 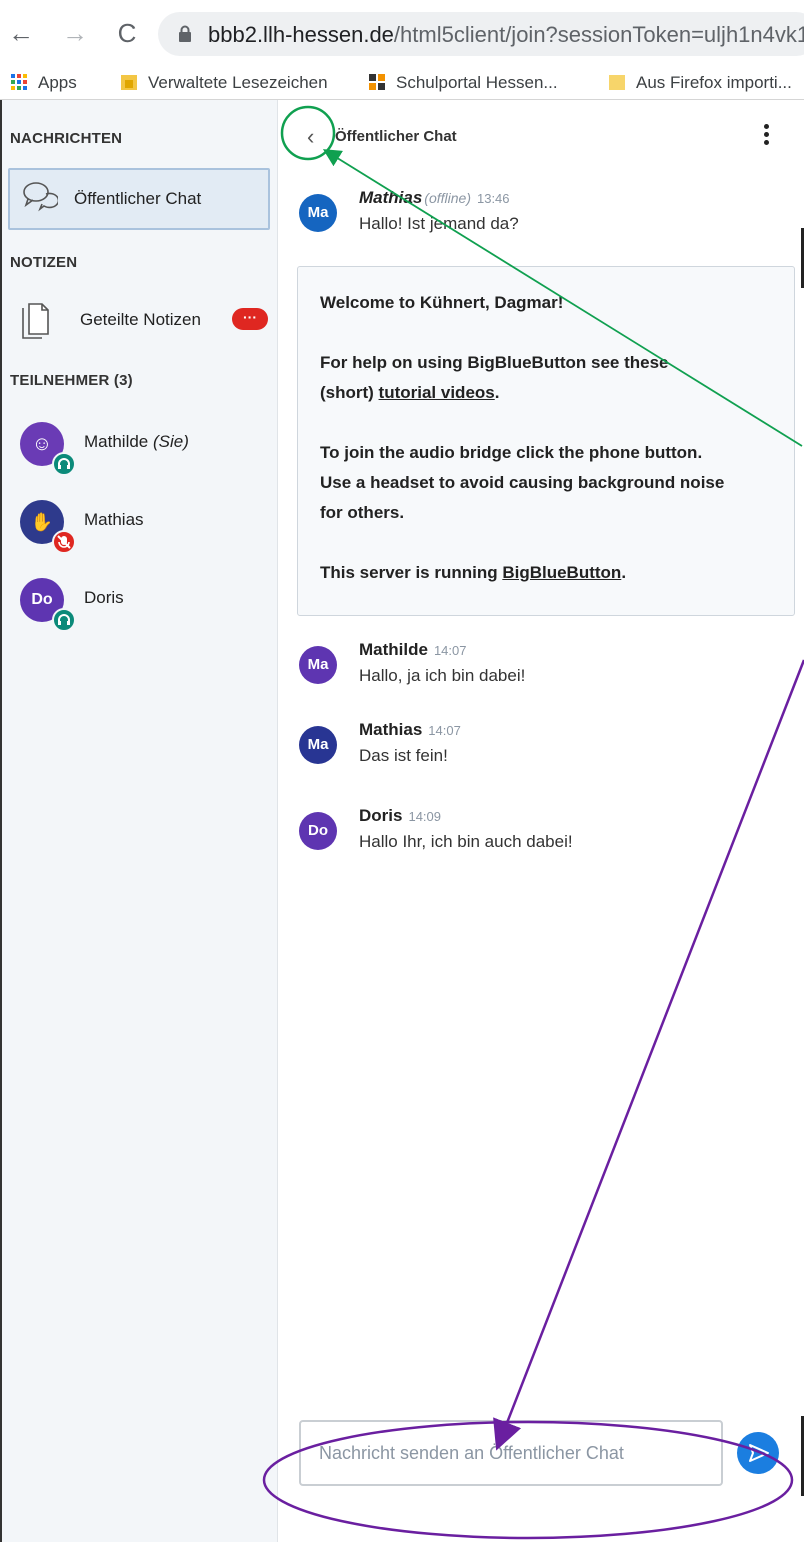 I want to click on send-button, so click(x=758, y=1453).